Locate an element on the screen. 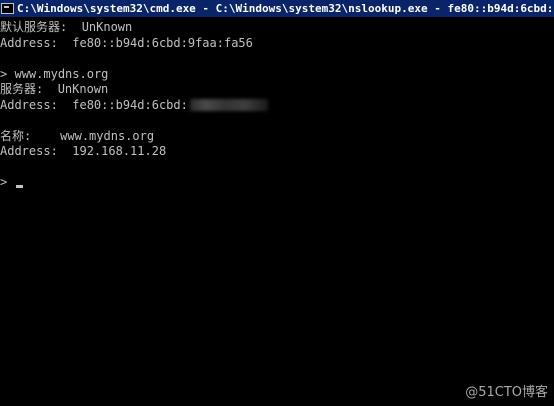 The width and height of the screenshot is (554, 406). result-address-line: Address: 192.168.11.28 is located at coordinates (277, 152).